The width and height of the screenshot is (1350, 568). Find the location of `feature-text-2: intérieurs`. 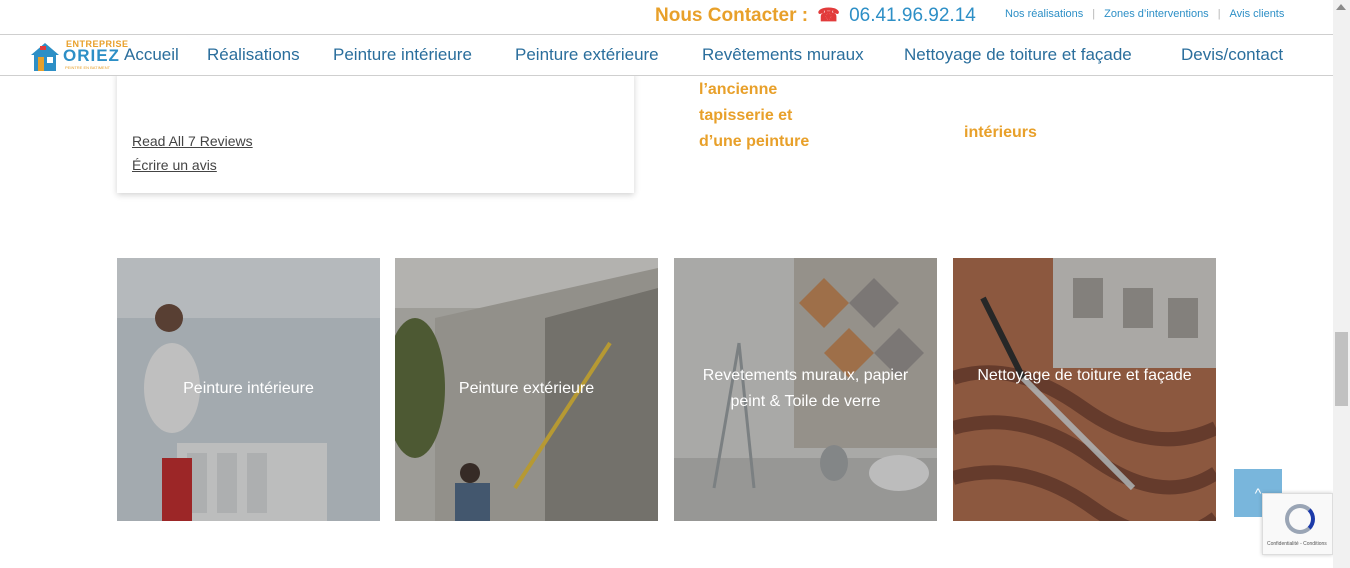

feature-text-2: intérieurs is located at coordinates (1000, 132).